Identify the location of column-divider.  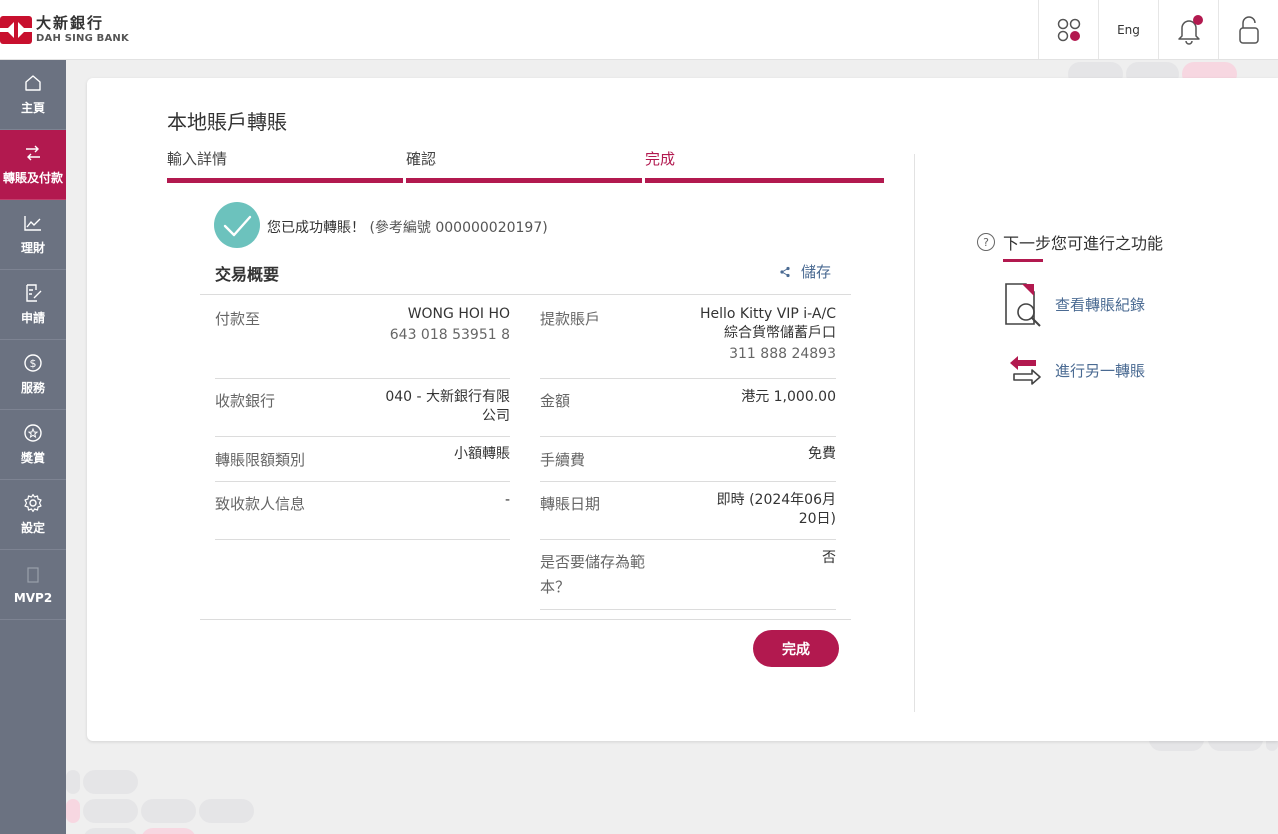
(914, 433).